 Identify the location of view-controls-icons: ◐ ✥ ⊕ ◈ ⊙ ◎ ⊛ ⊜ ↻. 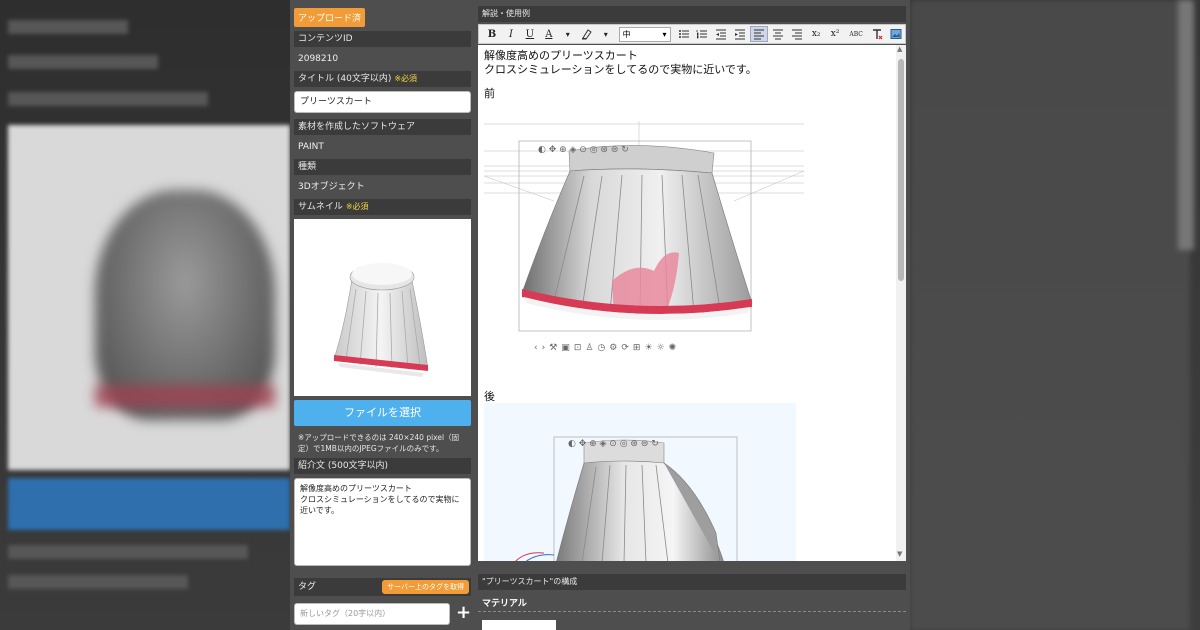
(583, 150).